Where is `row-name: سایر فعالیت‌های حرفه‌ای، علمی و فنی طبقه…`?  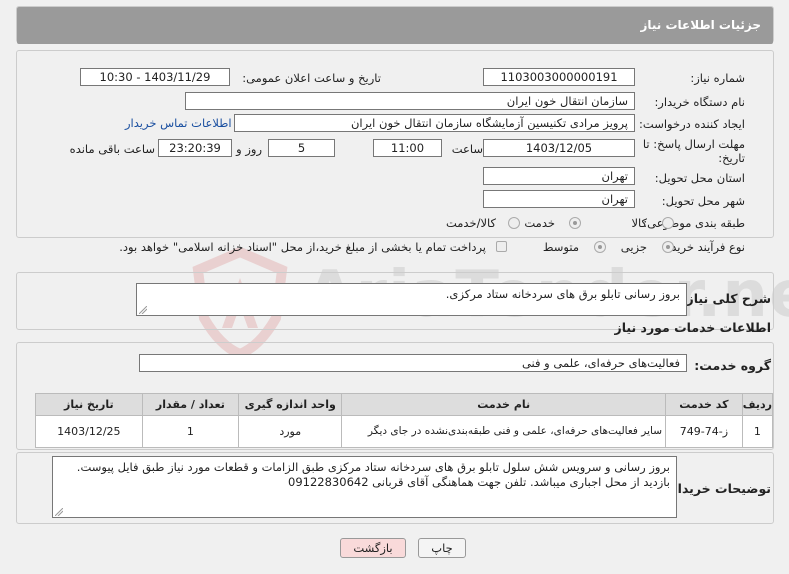 row-name: سایر فعالیت‌های حرفه‌ای، علمی و فنی طبقه… is located at coordinates (503, 431).